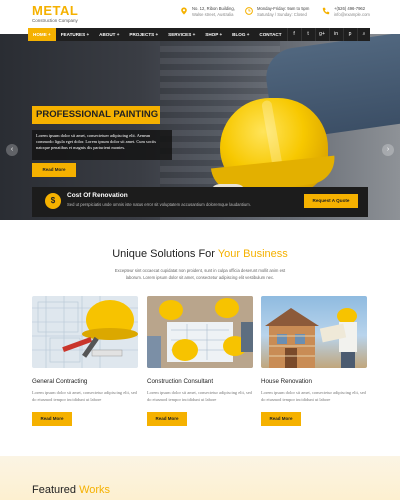  Describe the element at coordinates (213, 8) in the screenshot. I see `address-line-1: No. 12, Ribon Building,` at that location.